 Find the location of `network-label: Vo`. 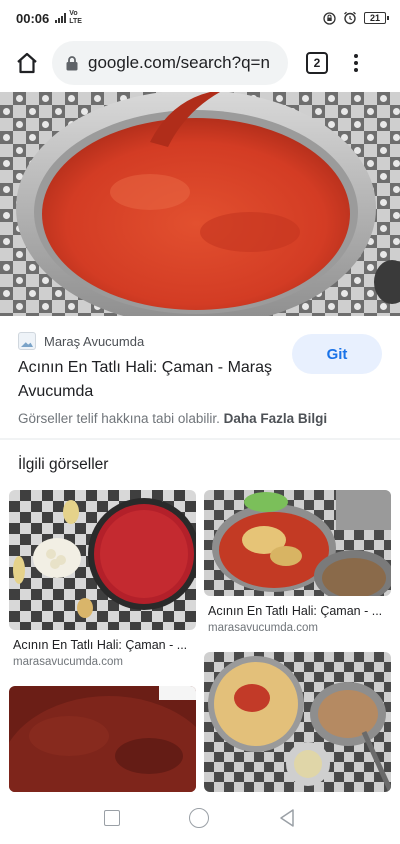

network-label: Vo is located at coordinates (73, 13).